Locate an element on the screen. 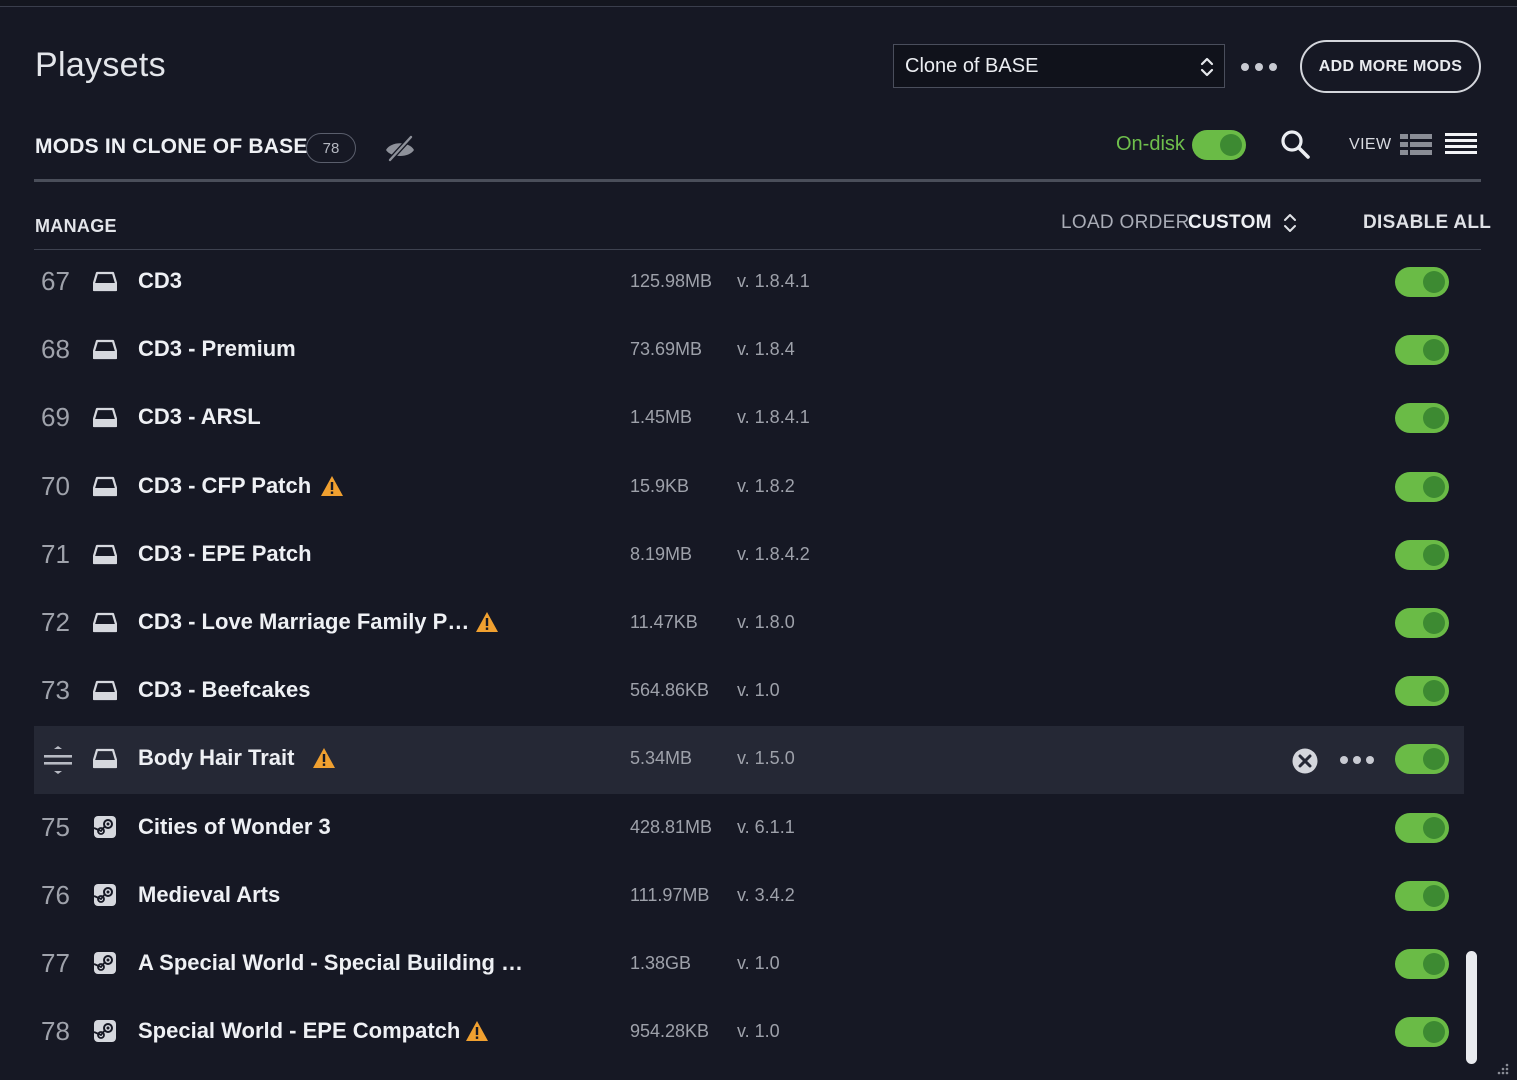  load-order-number: 68 is located at coordinates (55, 349).